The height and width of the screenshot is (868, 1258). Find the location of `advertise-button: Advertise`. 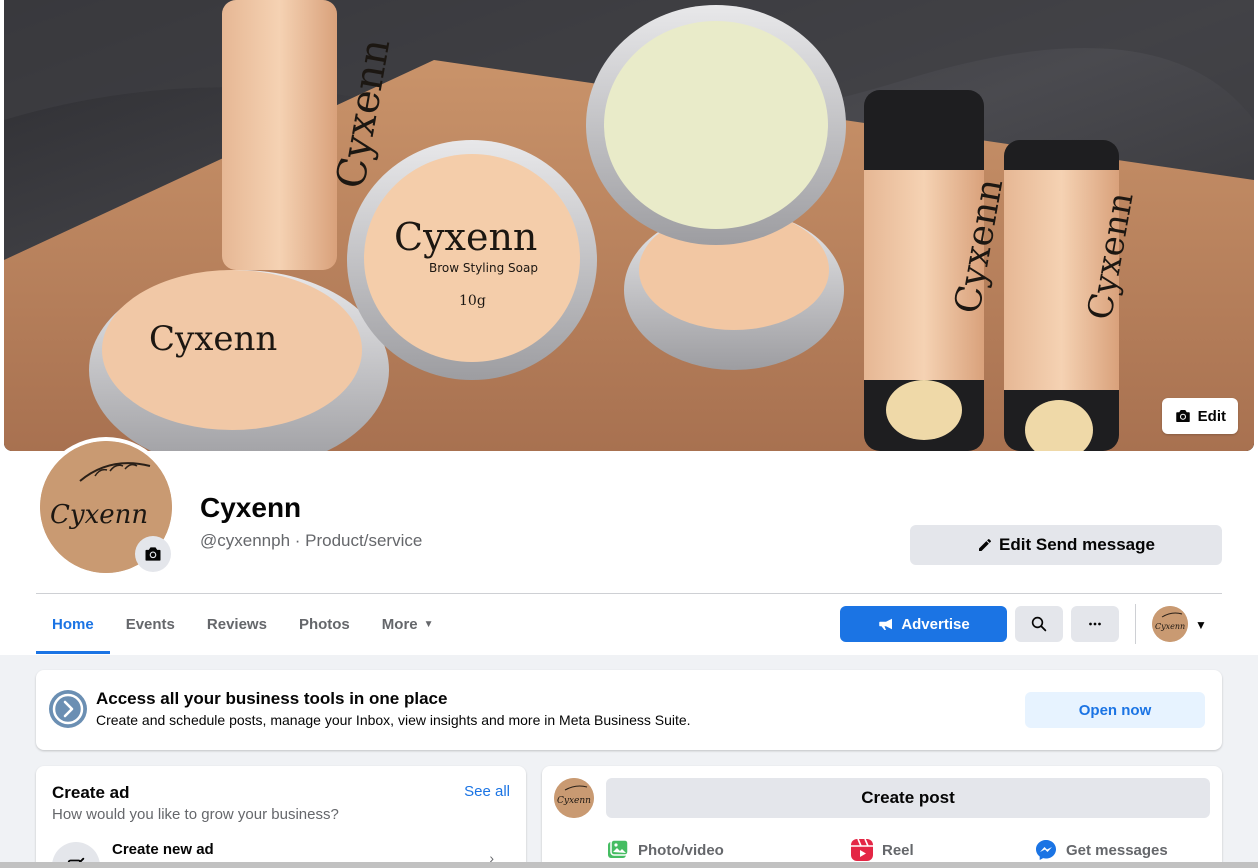

advertise-button: Advertise is located at coordinates (923, 624).